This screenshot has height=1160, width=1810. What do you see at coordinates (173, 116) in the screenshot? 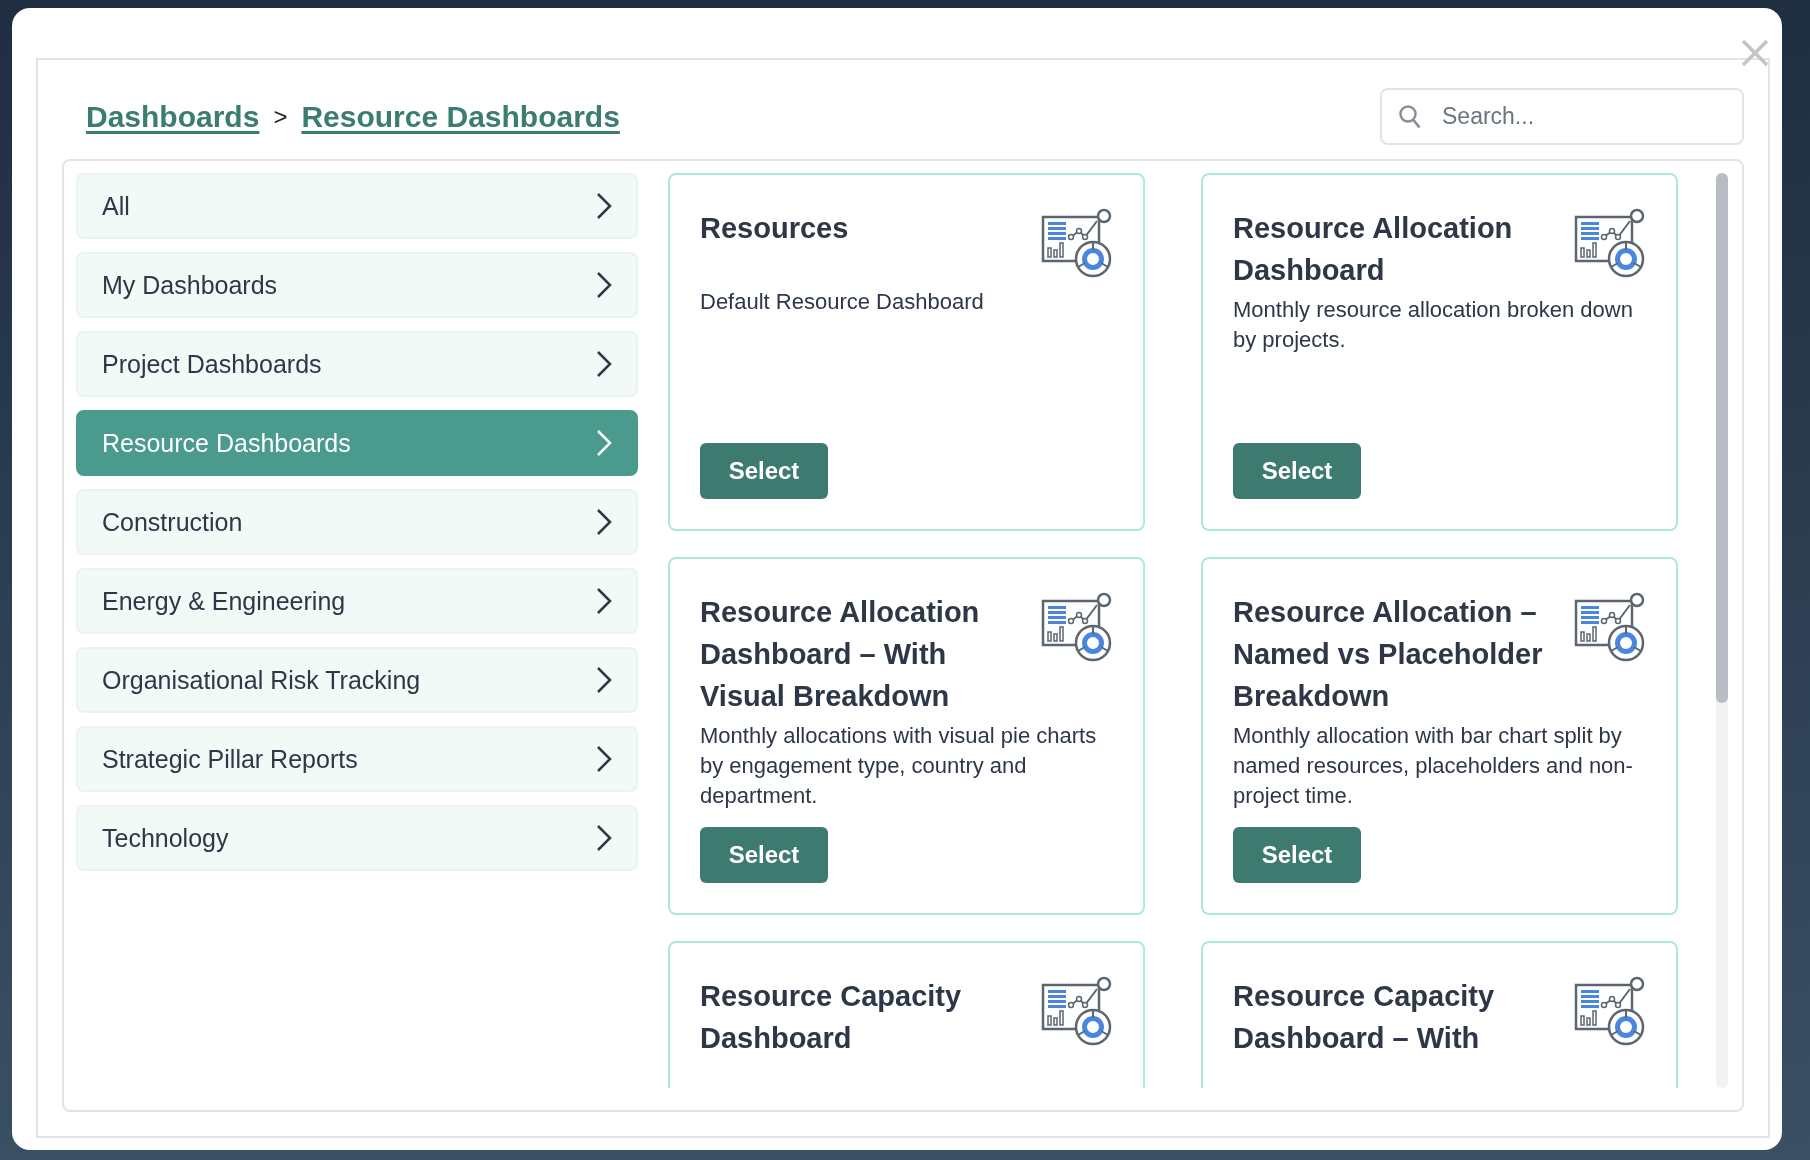
I see `breadcrumb-link: Dashboards` at bounding box center [173, 116].